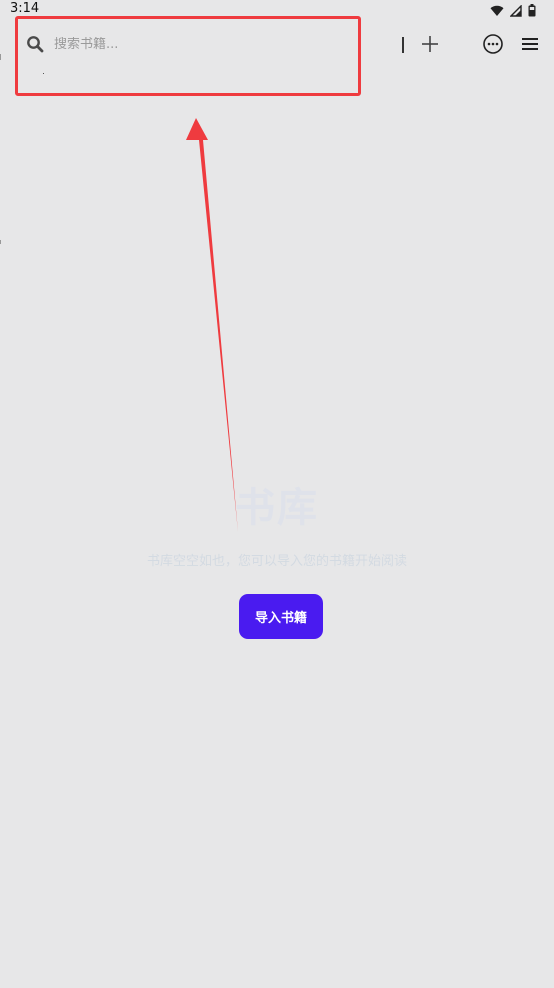  I want to click on empty-state: 书库 书库空空如也，您可以导入您的书籍开始阅读, so click(277, 527).